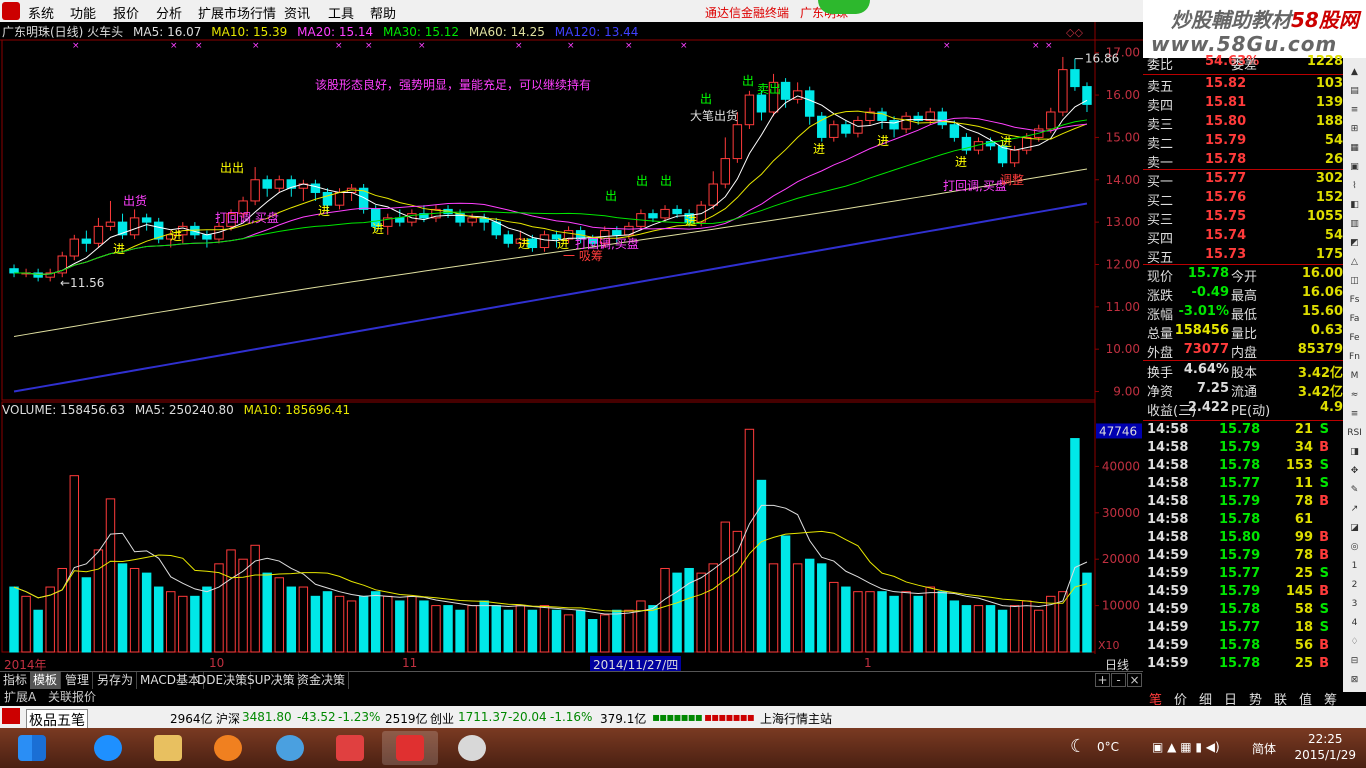 The width and height of the screenshot is (1366, 768). I want to click on toolbar-tool-icon: ▲, so click(1354, 72).